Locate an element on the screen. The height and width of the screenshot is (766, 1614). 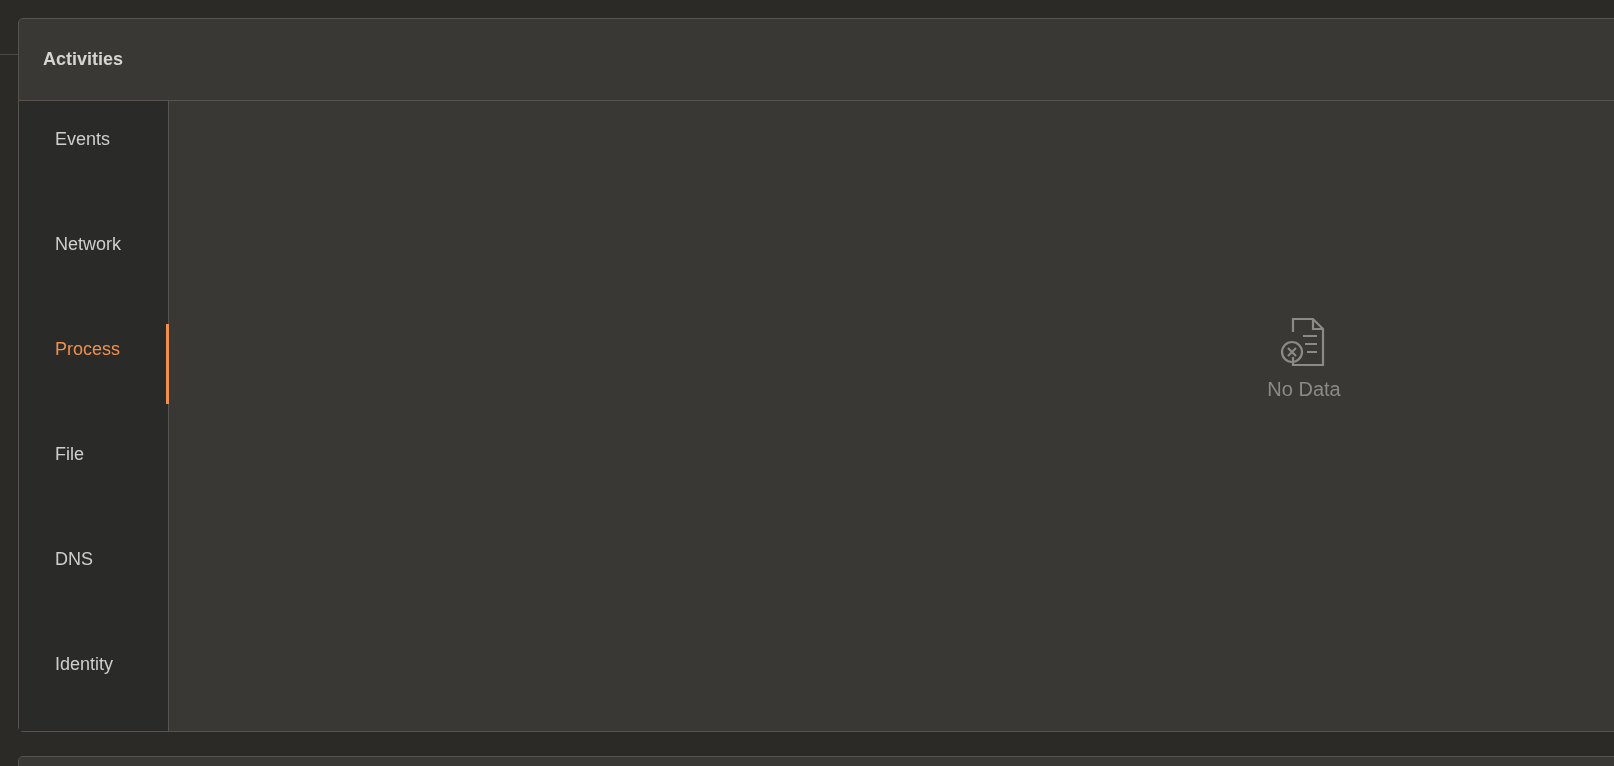
no-data-text: No Data is located at coordinates (1304, 389).